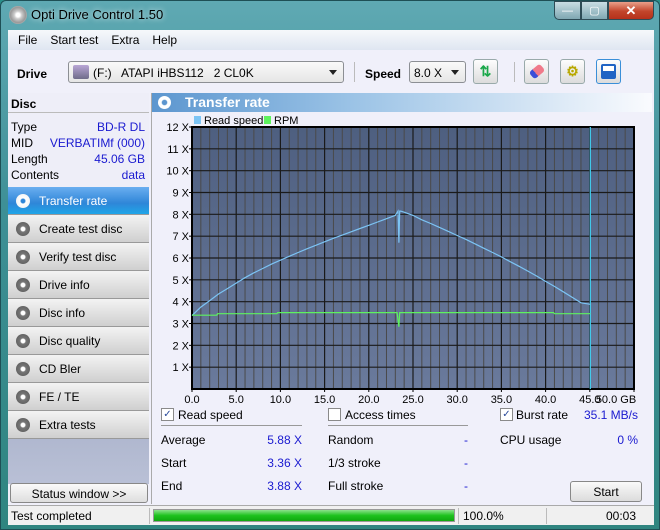 Image resolution: width=660 pixels, height=530 pixels. Describe the element at coordinates (59, 396) in the screenshot. I see `nav-label: FE / TE` at that location.